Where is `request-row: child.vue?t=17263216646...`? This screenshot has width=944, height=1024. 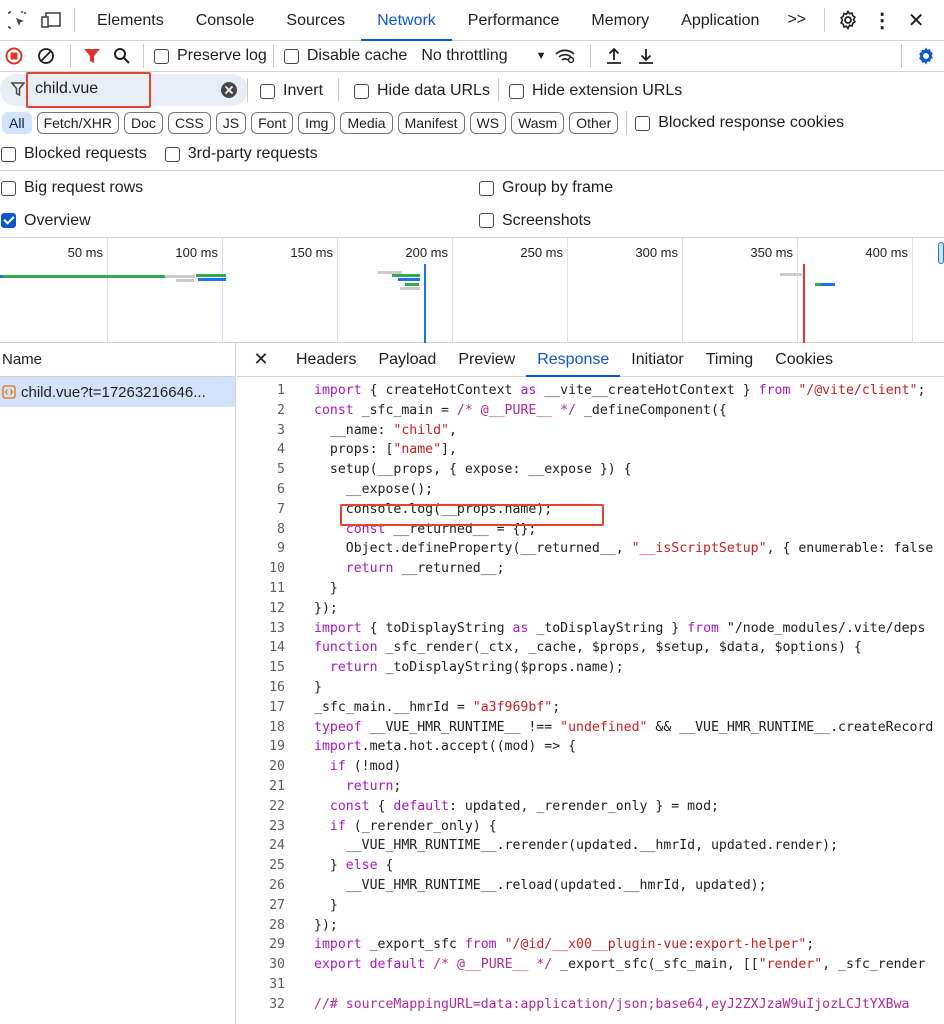
request-row: child.vue?t=17263216646... is located at coordinates (117, 392).